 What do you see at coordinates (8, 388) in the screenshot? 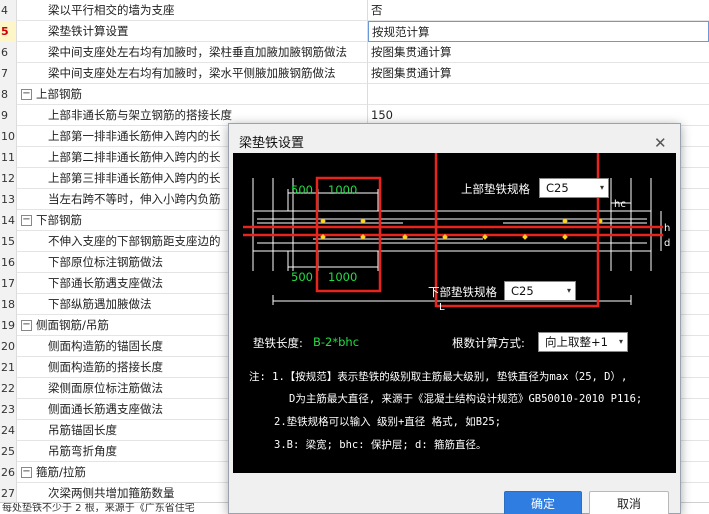
I see `row-number: 22` at bounding box center [8, 388].